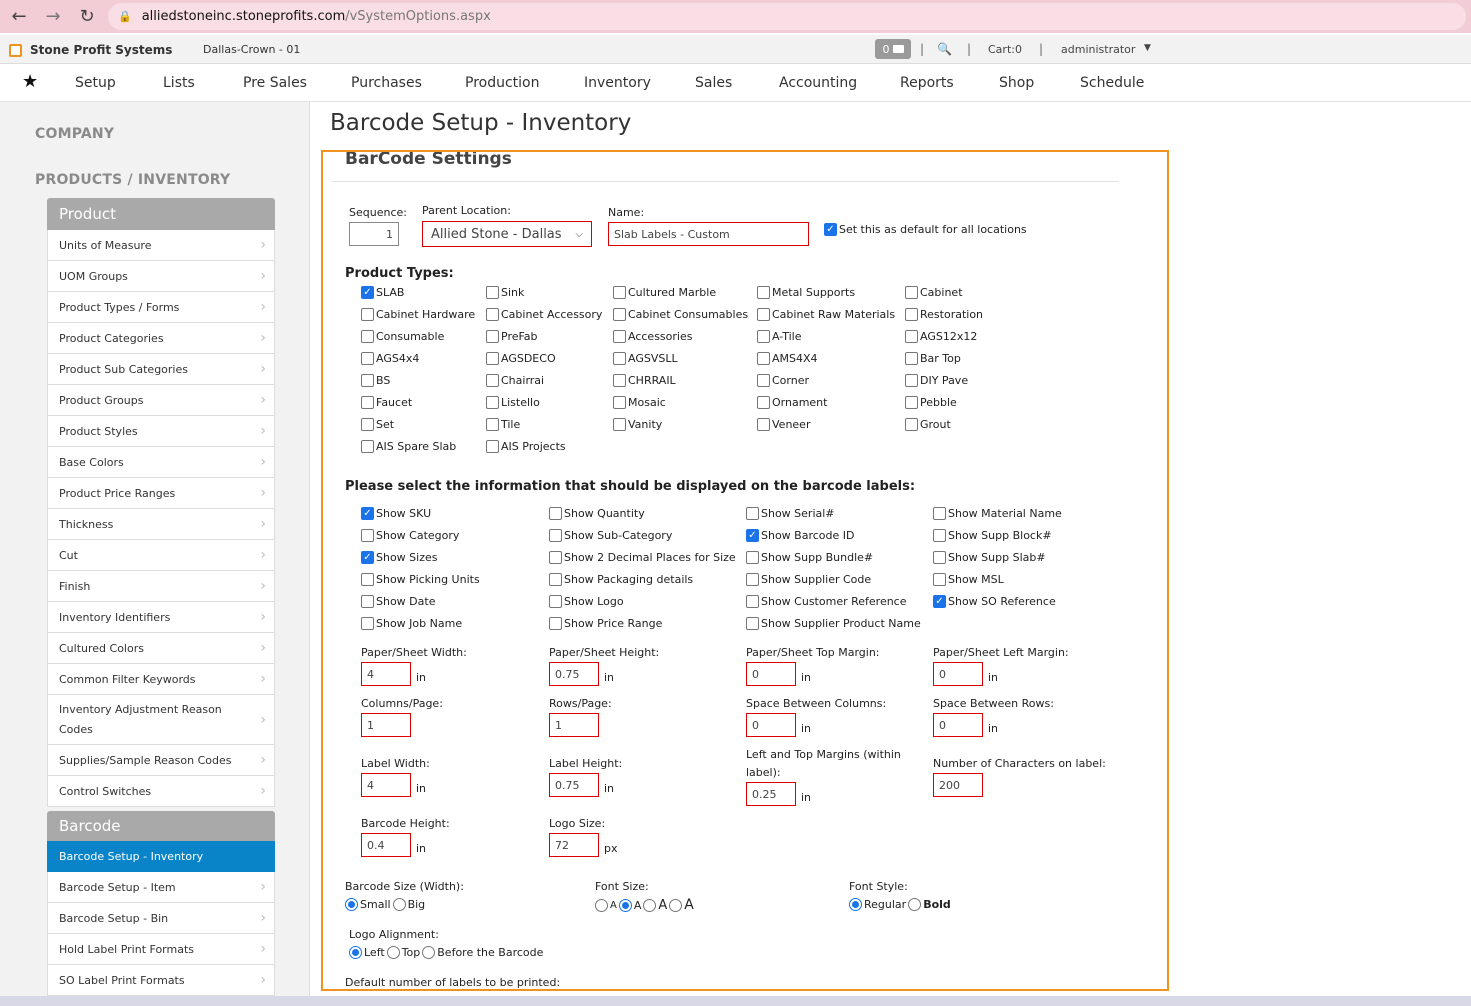  What do you see at coordinates (771, 674) in the screenshot?
I see `top-margin-input: 0` at bounding box center [771, 674].